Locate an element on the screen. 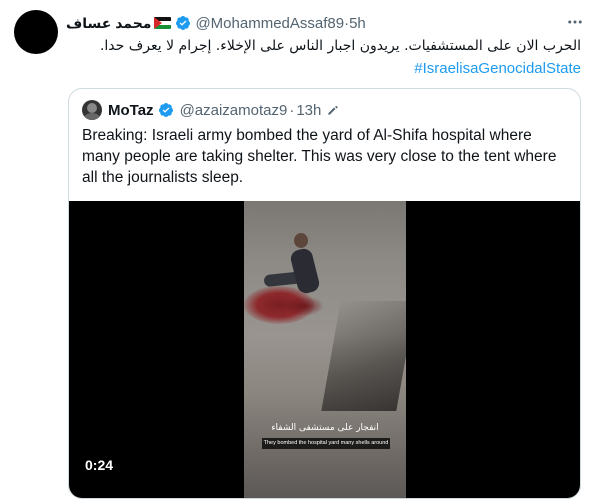 This screenshot has height=504, width=601. palestine-flag-icon is located at coordinates (163, 23).